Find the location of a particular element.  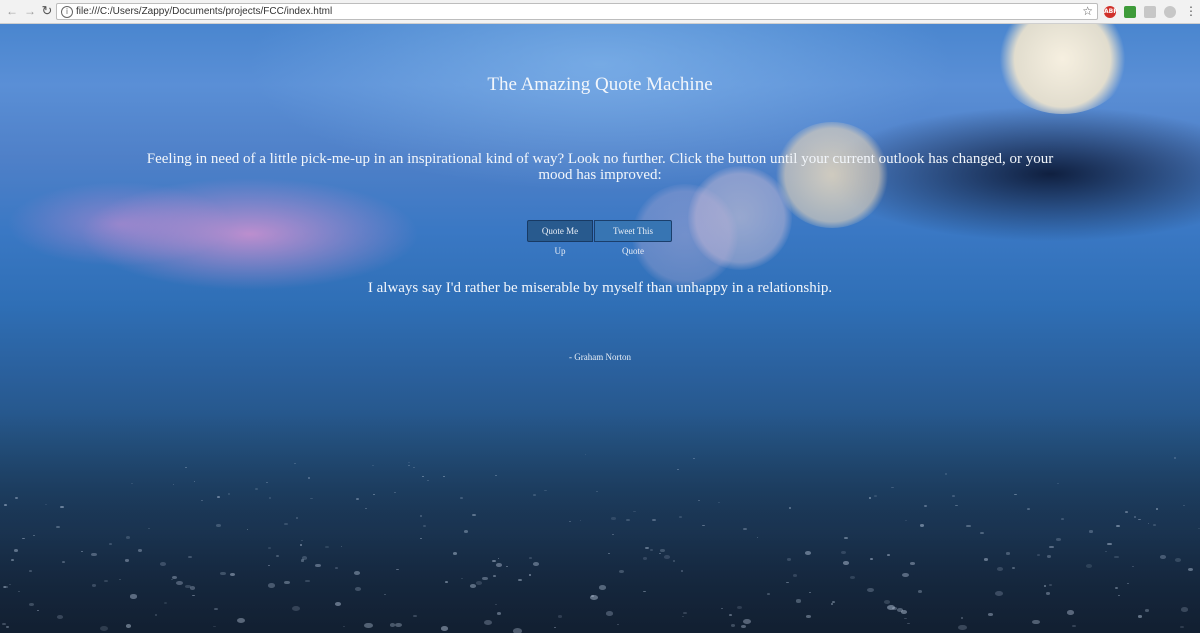

page-title: The Amazing Quote Machine is located at coordinates (600, 84).